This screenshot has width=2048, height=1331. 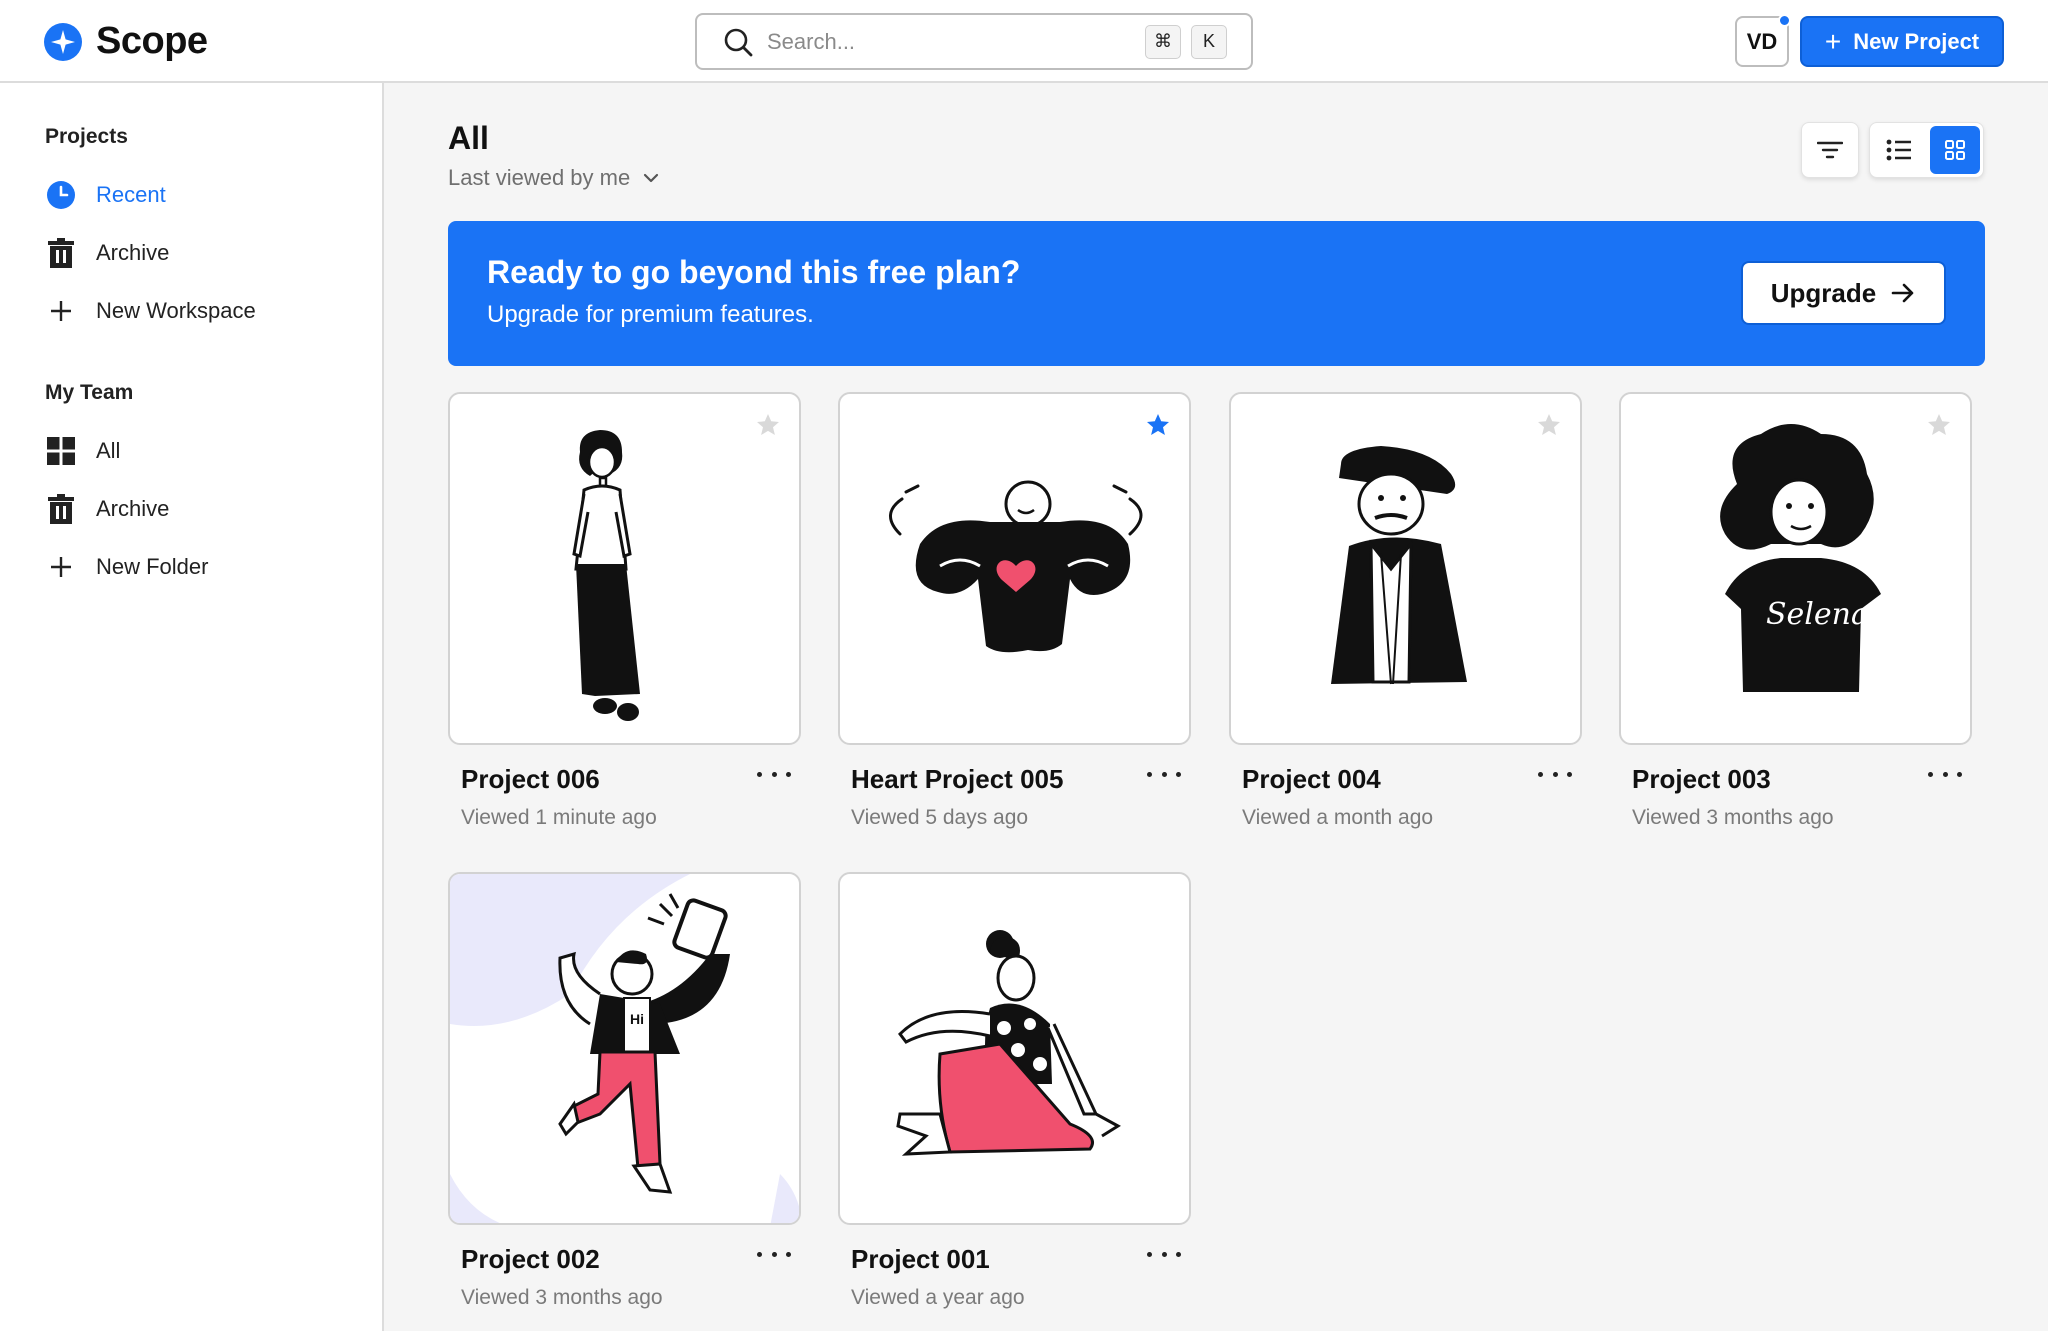 What do you see at coordinates (82, 451) in the screenshot?
I see `sidebar-item-team-all: All` at bounding box center [82, 451].